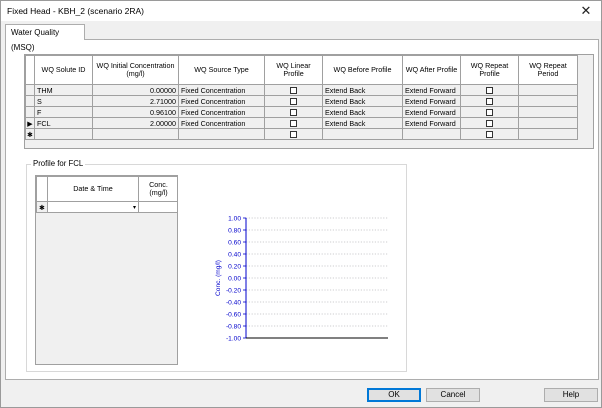 This screenshot has width=602, height=408. Describe the element at coordinates (431, 70) in the screenshot. I see `col-header: WQ After Profile` at that location.